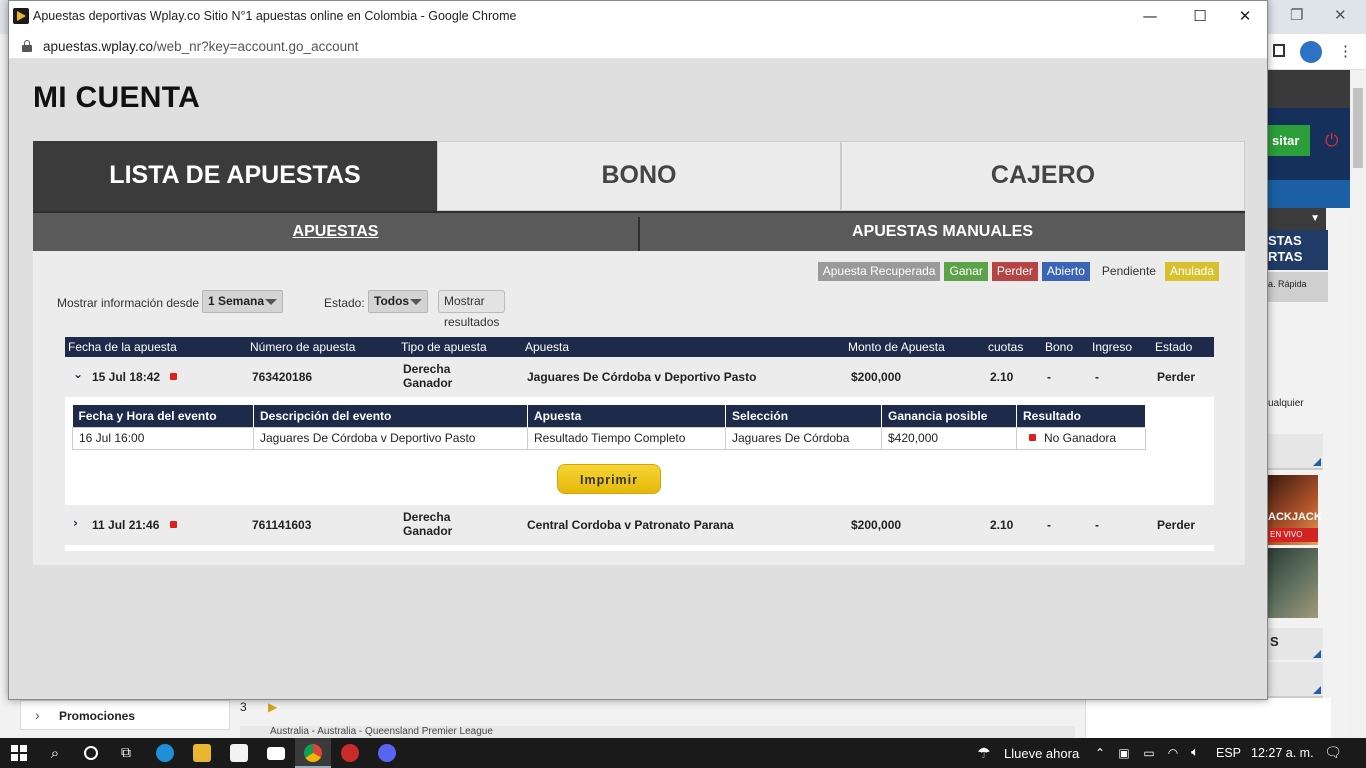  I want to click on maximize-button: ☐, so click(1200, 17).